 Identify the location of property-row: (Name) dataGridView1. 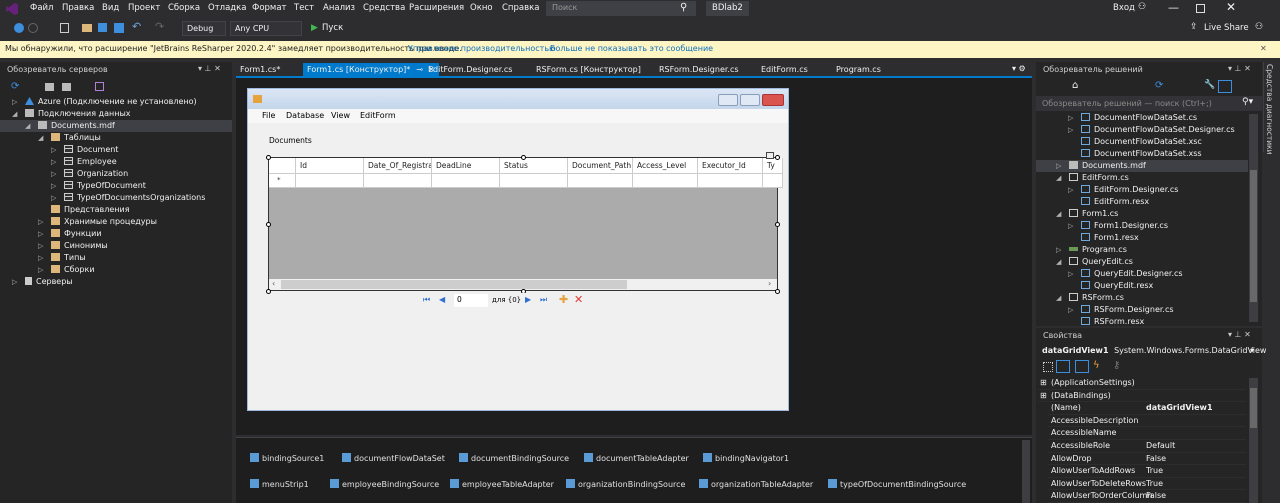
(1147, 408).